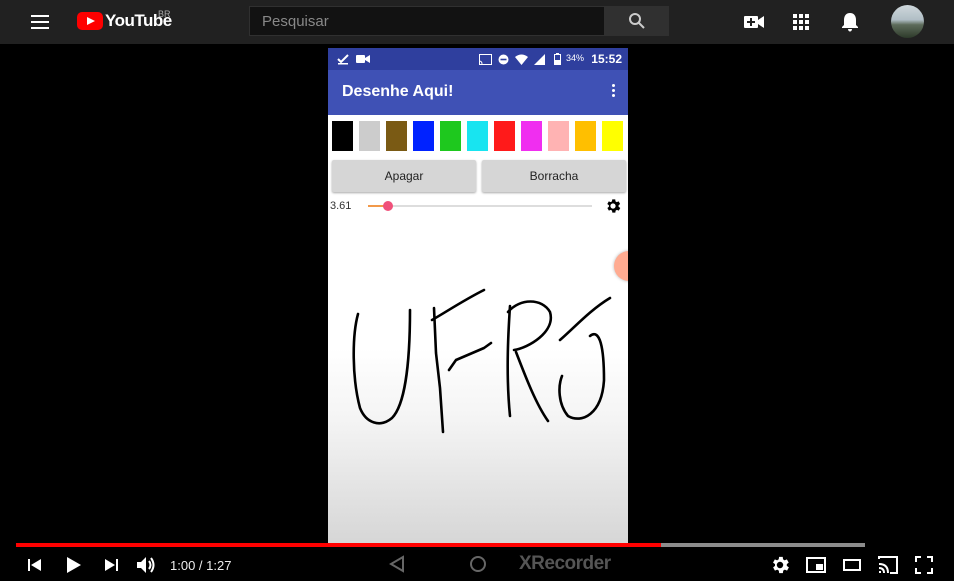 The height and width of the screenshot is (581, 954). I want to click on do-not-disturb-icon, so click(503, 59).